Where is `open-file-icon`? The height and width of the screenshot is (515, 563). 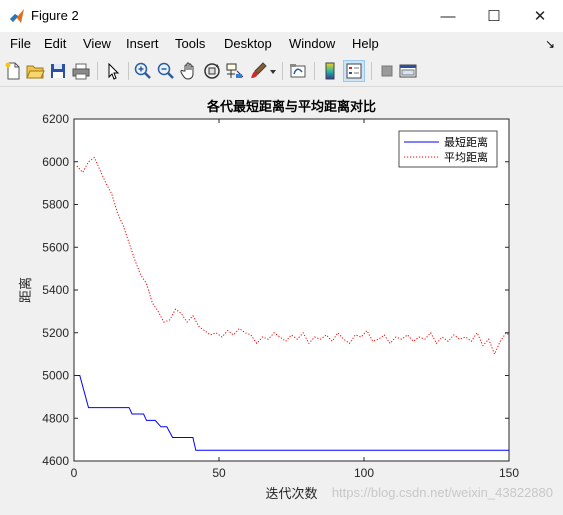 open-file-icon is located at coordinates (35, 71).